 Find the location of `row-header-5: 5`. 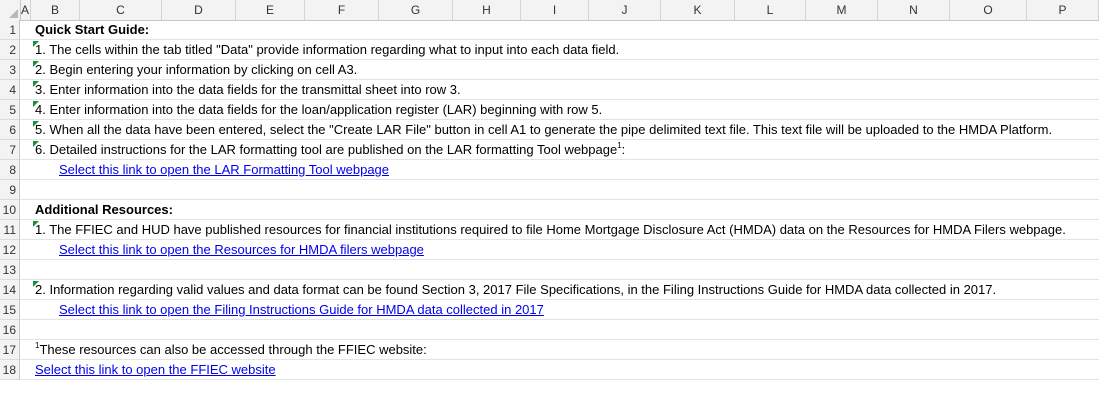

row-header-5: 5 is located at coordinates (10, 110).